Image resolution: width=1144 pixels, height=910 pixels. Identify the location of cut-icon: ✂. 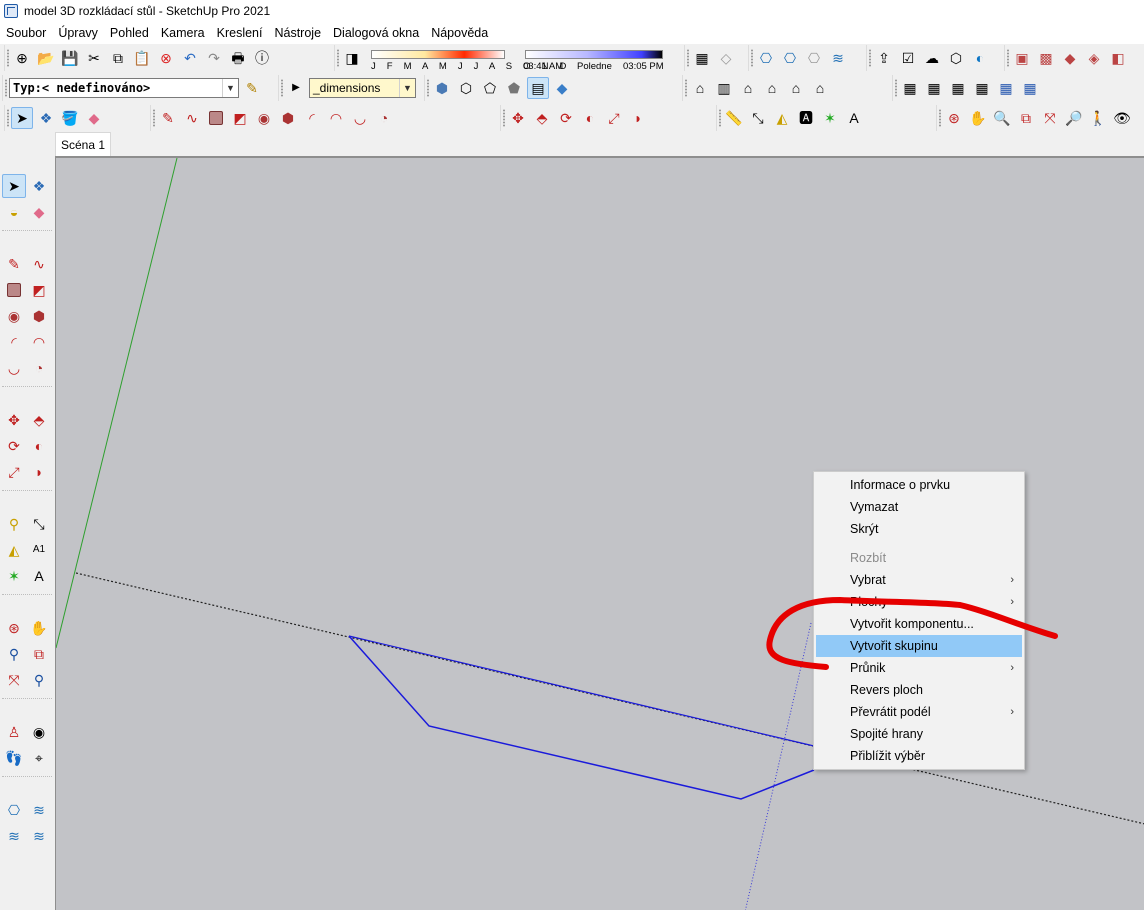
(94, 58).